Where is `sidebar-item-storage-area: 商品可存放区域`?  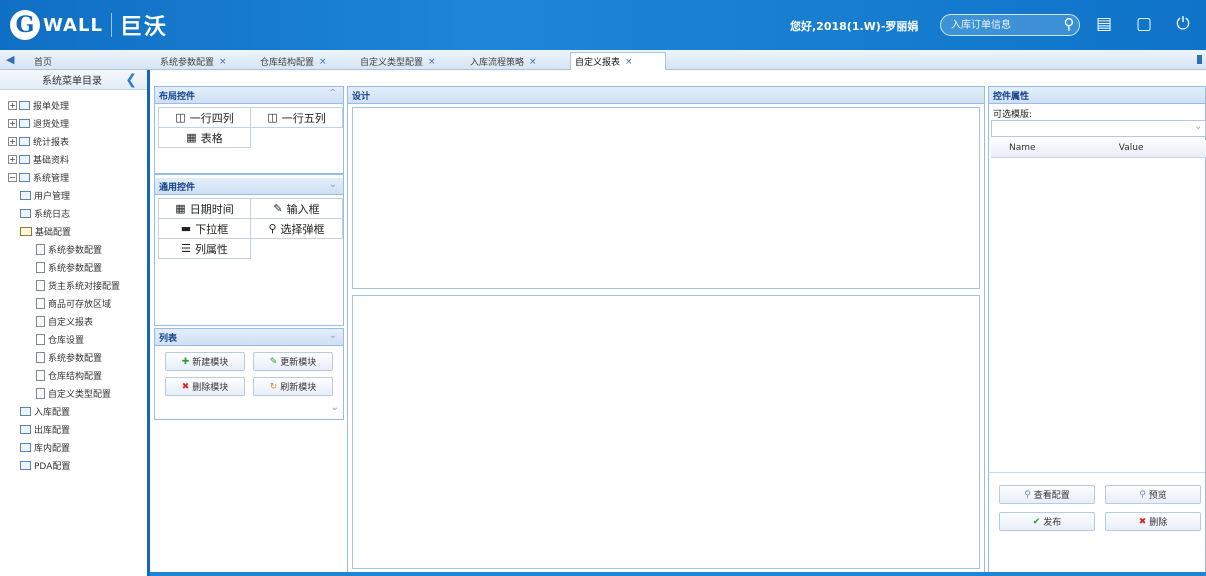
sidebar-item-storage-area: 商品可存放区域 is located at coordinates (77, 303).